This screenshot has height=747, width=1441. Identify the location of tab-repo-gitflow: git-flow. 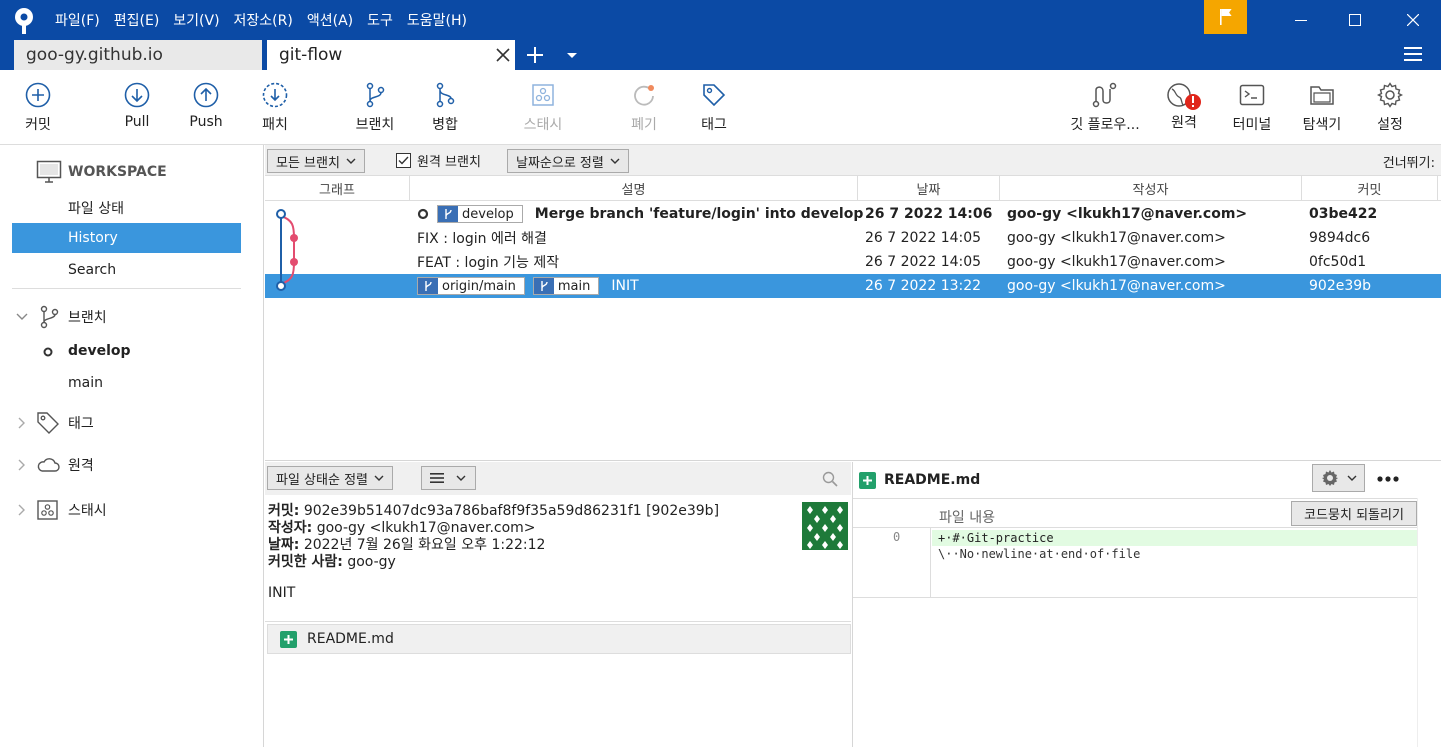
(391, 55).